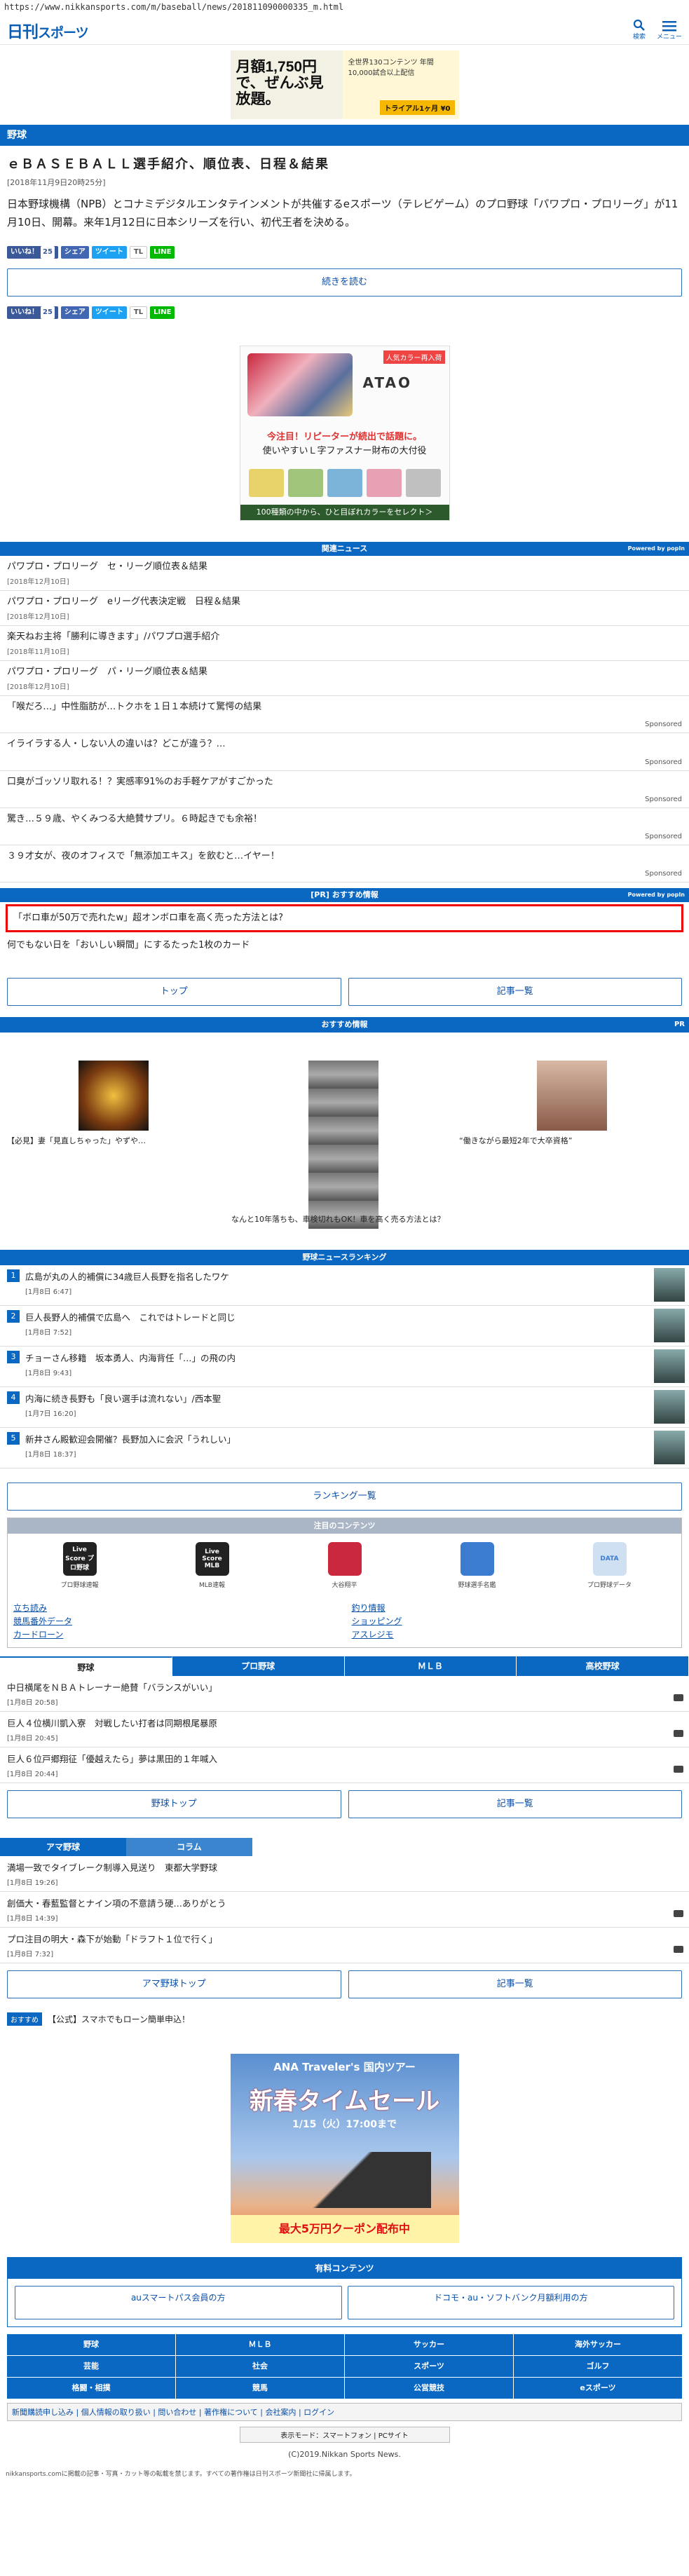 This screenshot has height=2576, width=689. I want to click on search-button: 検索, so click(639, 30).